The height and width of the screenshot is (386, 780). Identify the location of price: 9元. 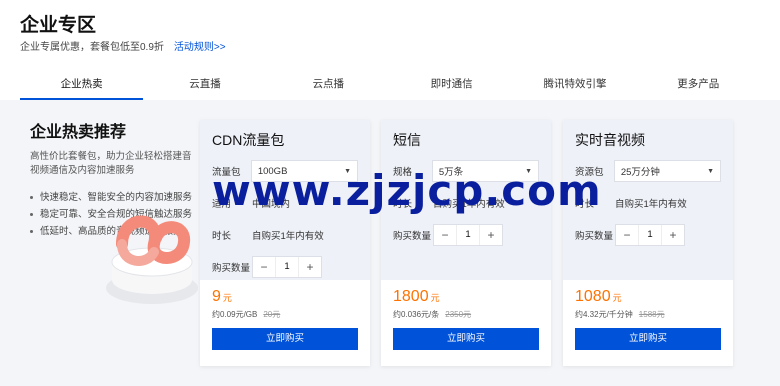
(285, 297).